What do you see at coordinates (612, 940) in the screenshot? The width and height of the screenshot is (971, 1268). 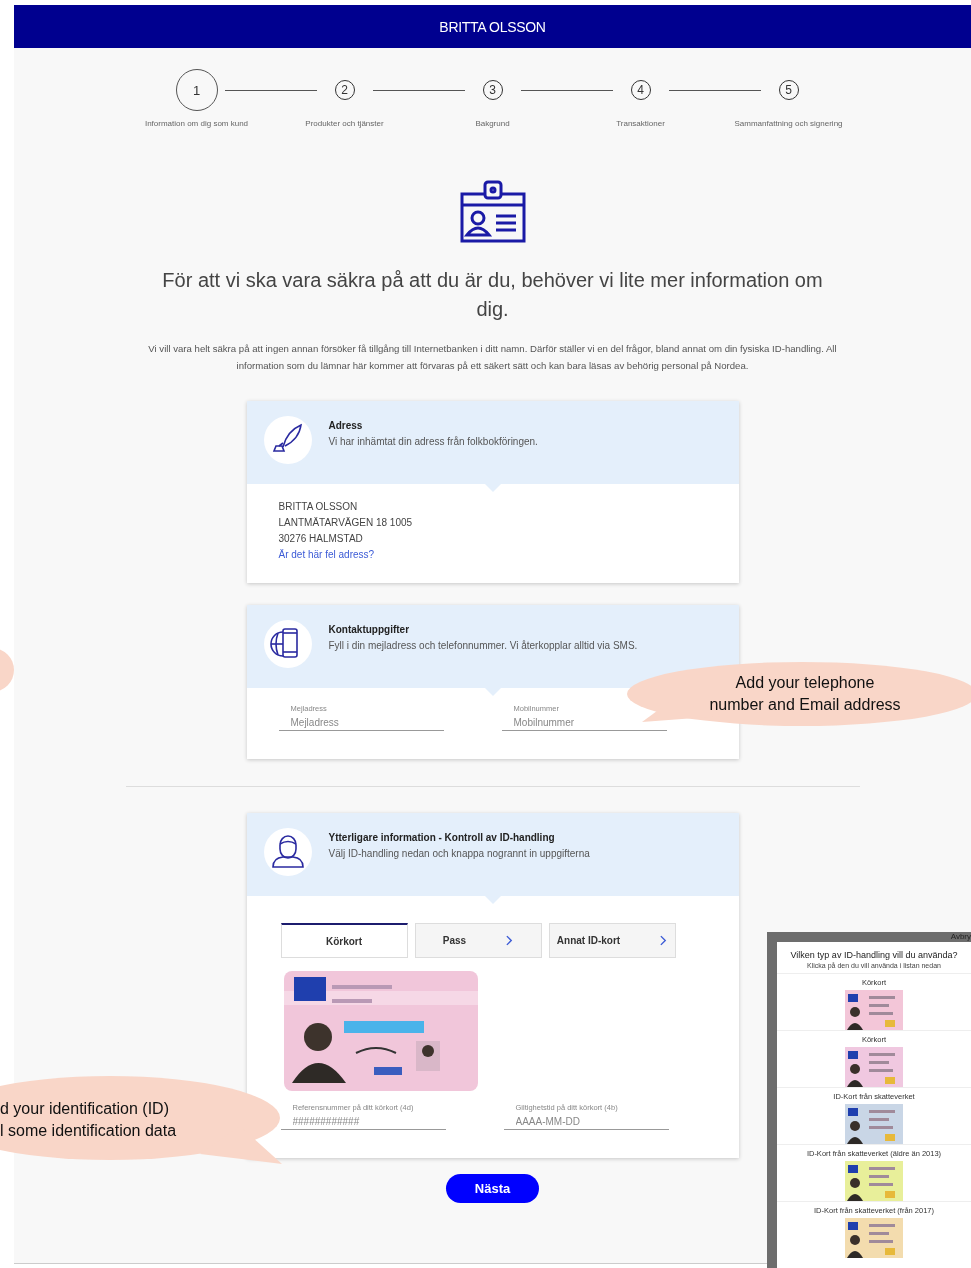 I see `id-type-tab: Annat ID-kort` at bounding box center [612, 940].